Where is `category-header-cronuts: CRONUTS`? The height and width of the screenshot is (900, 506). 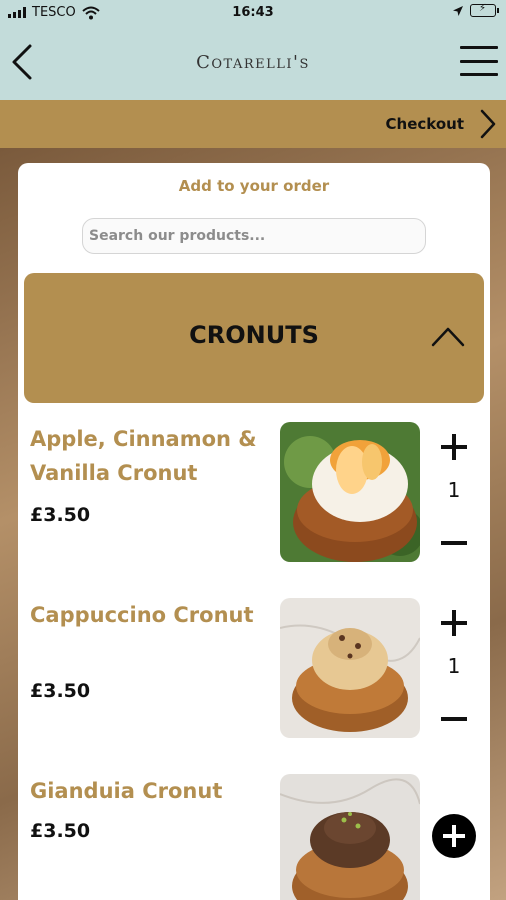 category-header-cronuts: CRONUTS is located at coordinates (254, 338).